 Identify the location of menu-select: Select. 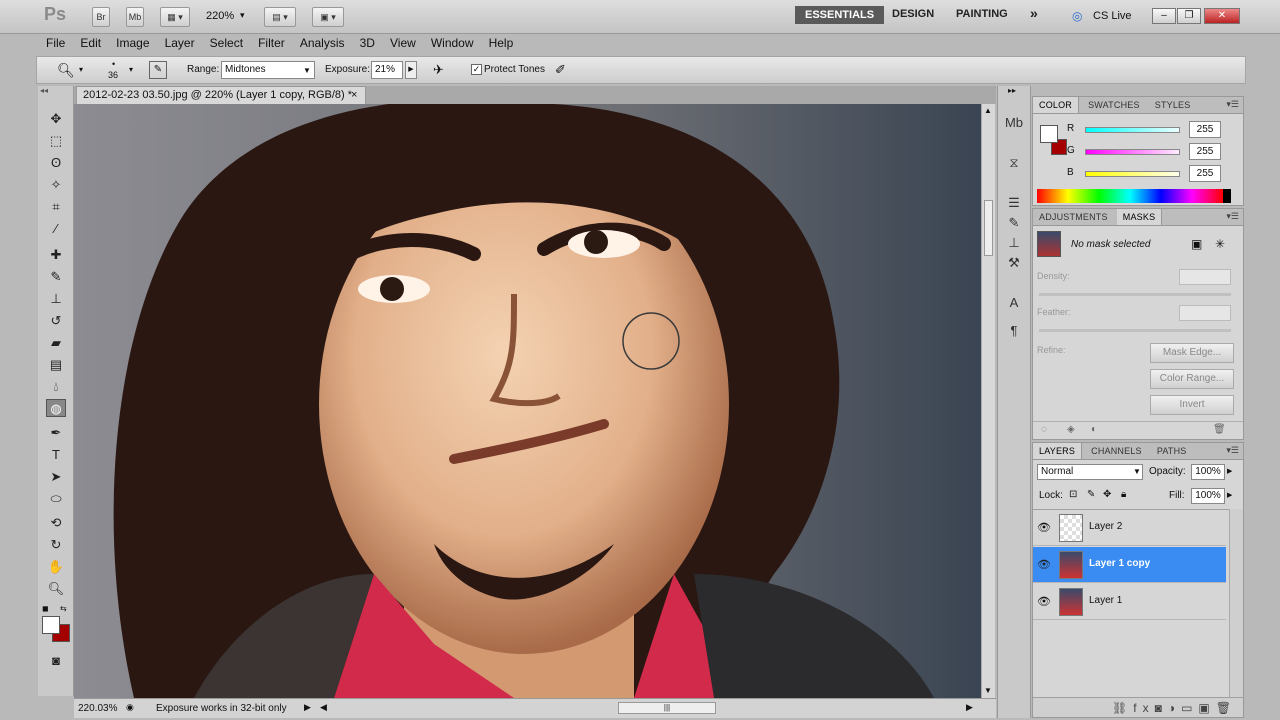
(226, 43).